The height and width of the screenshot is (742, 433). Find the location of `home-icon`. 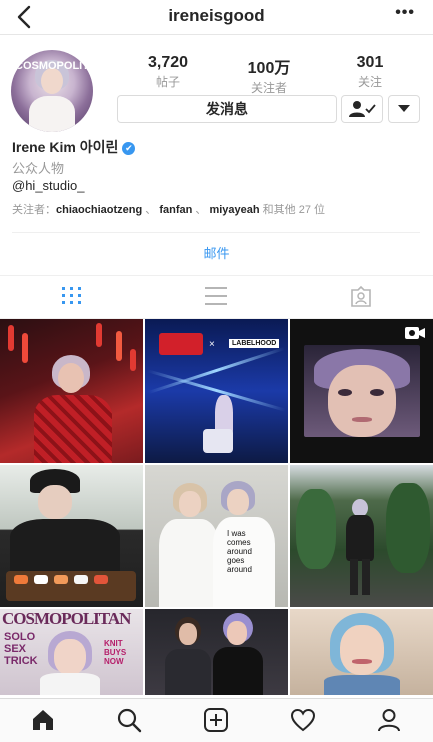

home-icon is located at coordinates (43, 720).